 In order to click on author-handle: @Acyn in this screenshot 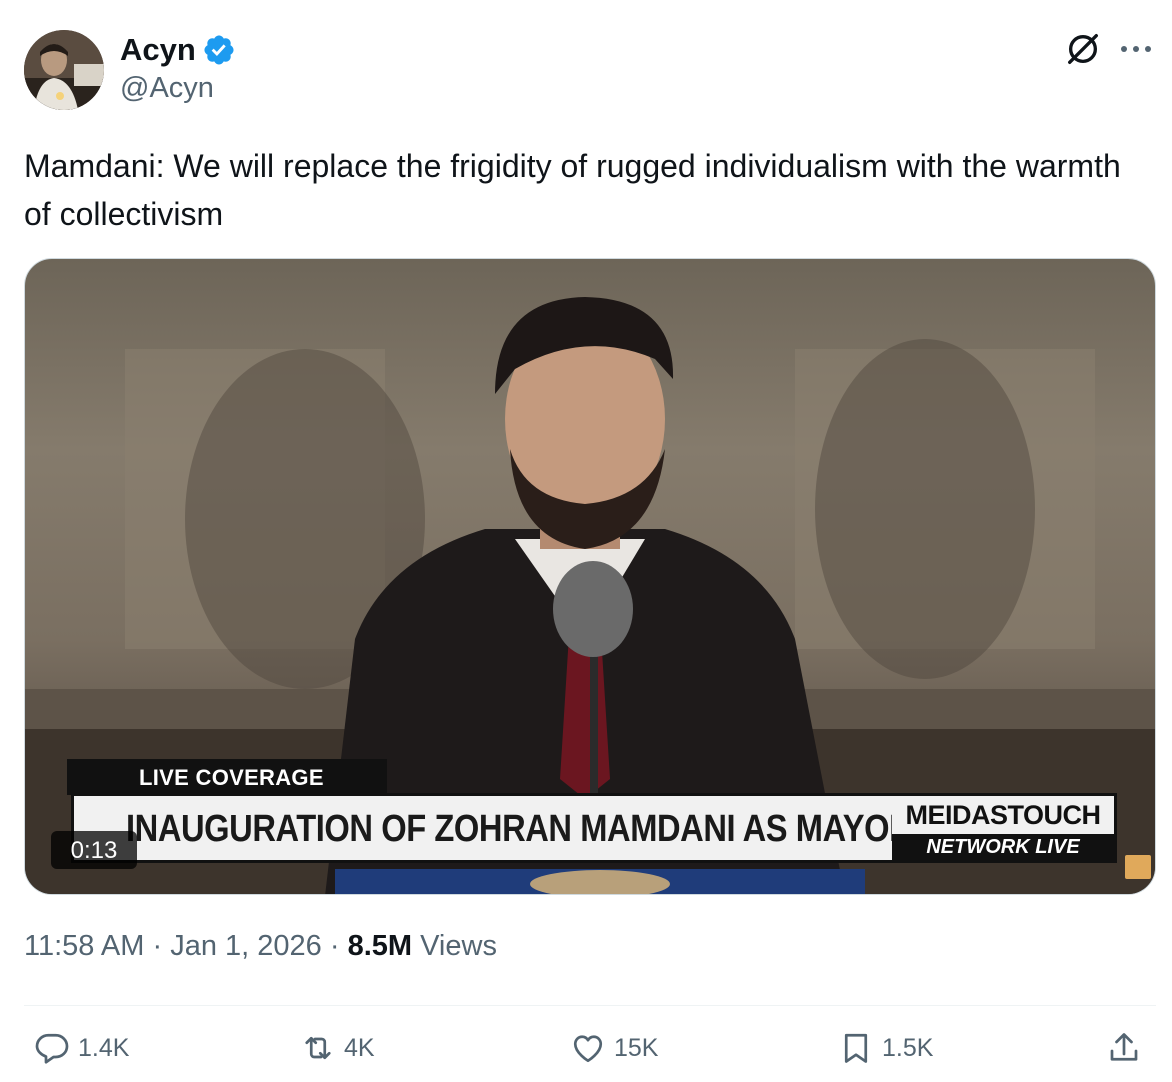, I will do `click(167, 88)`.